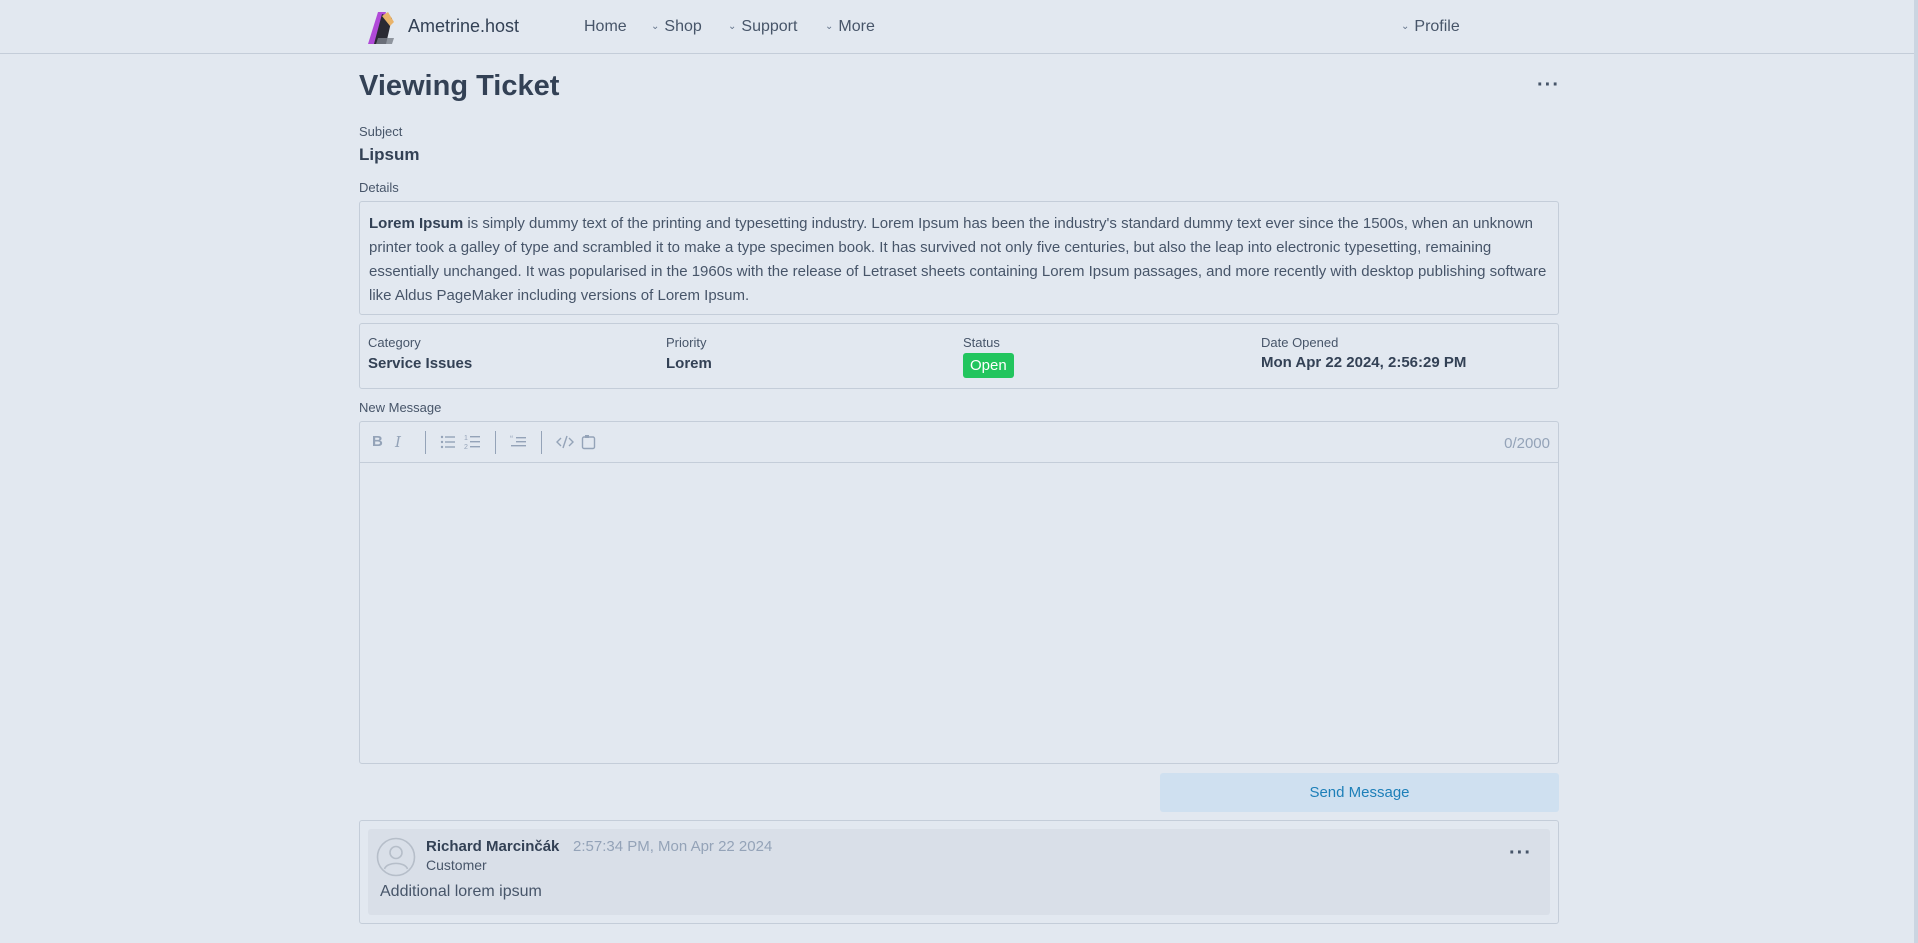 The width and height of the screenshot is (1918, 943). Describe the element at coordinates (466, 447) in the screenshot. I see `svg-text: 2` at that location.